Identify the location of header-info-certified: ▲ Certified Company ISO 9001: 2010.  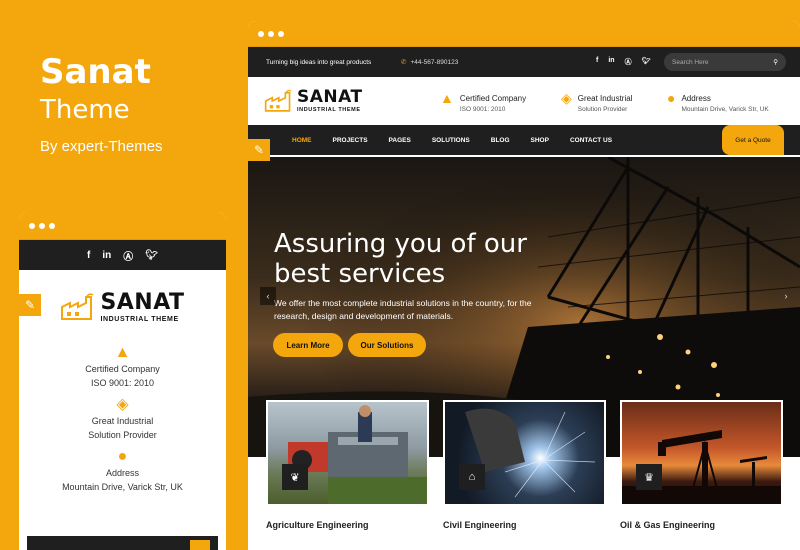
(483, 101).